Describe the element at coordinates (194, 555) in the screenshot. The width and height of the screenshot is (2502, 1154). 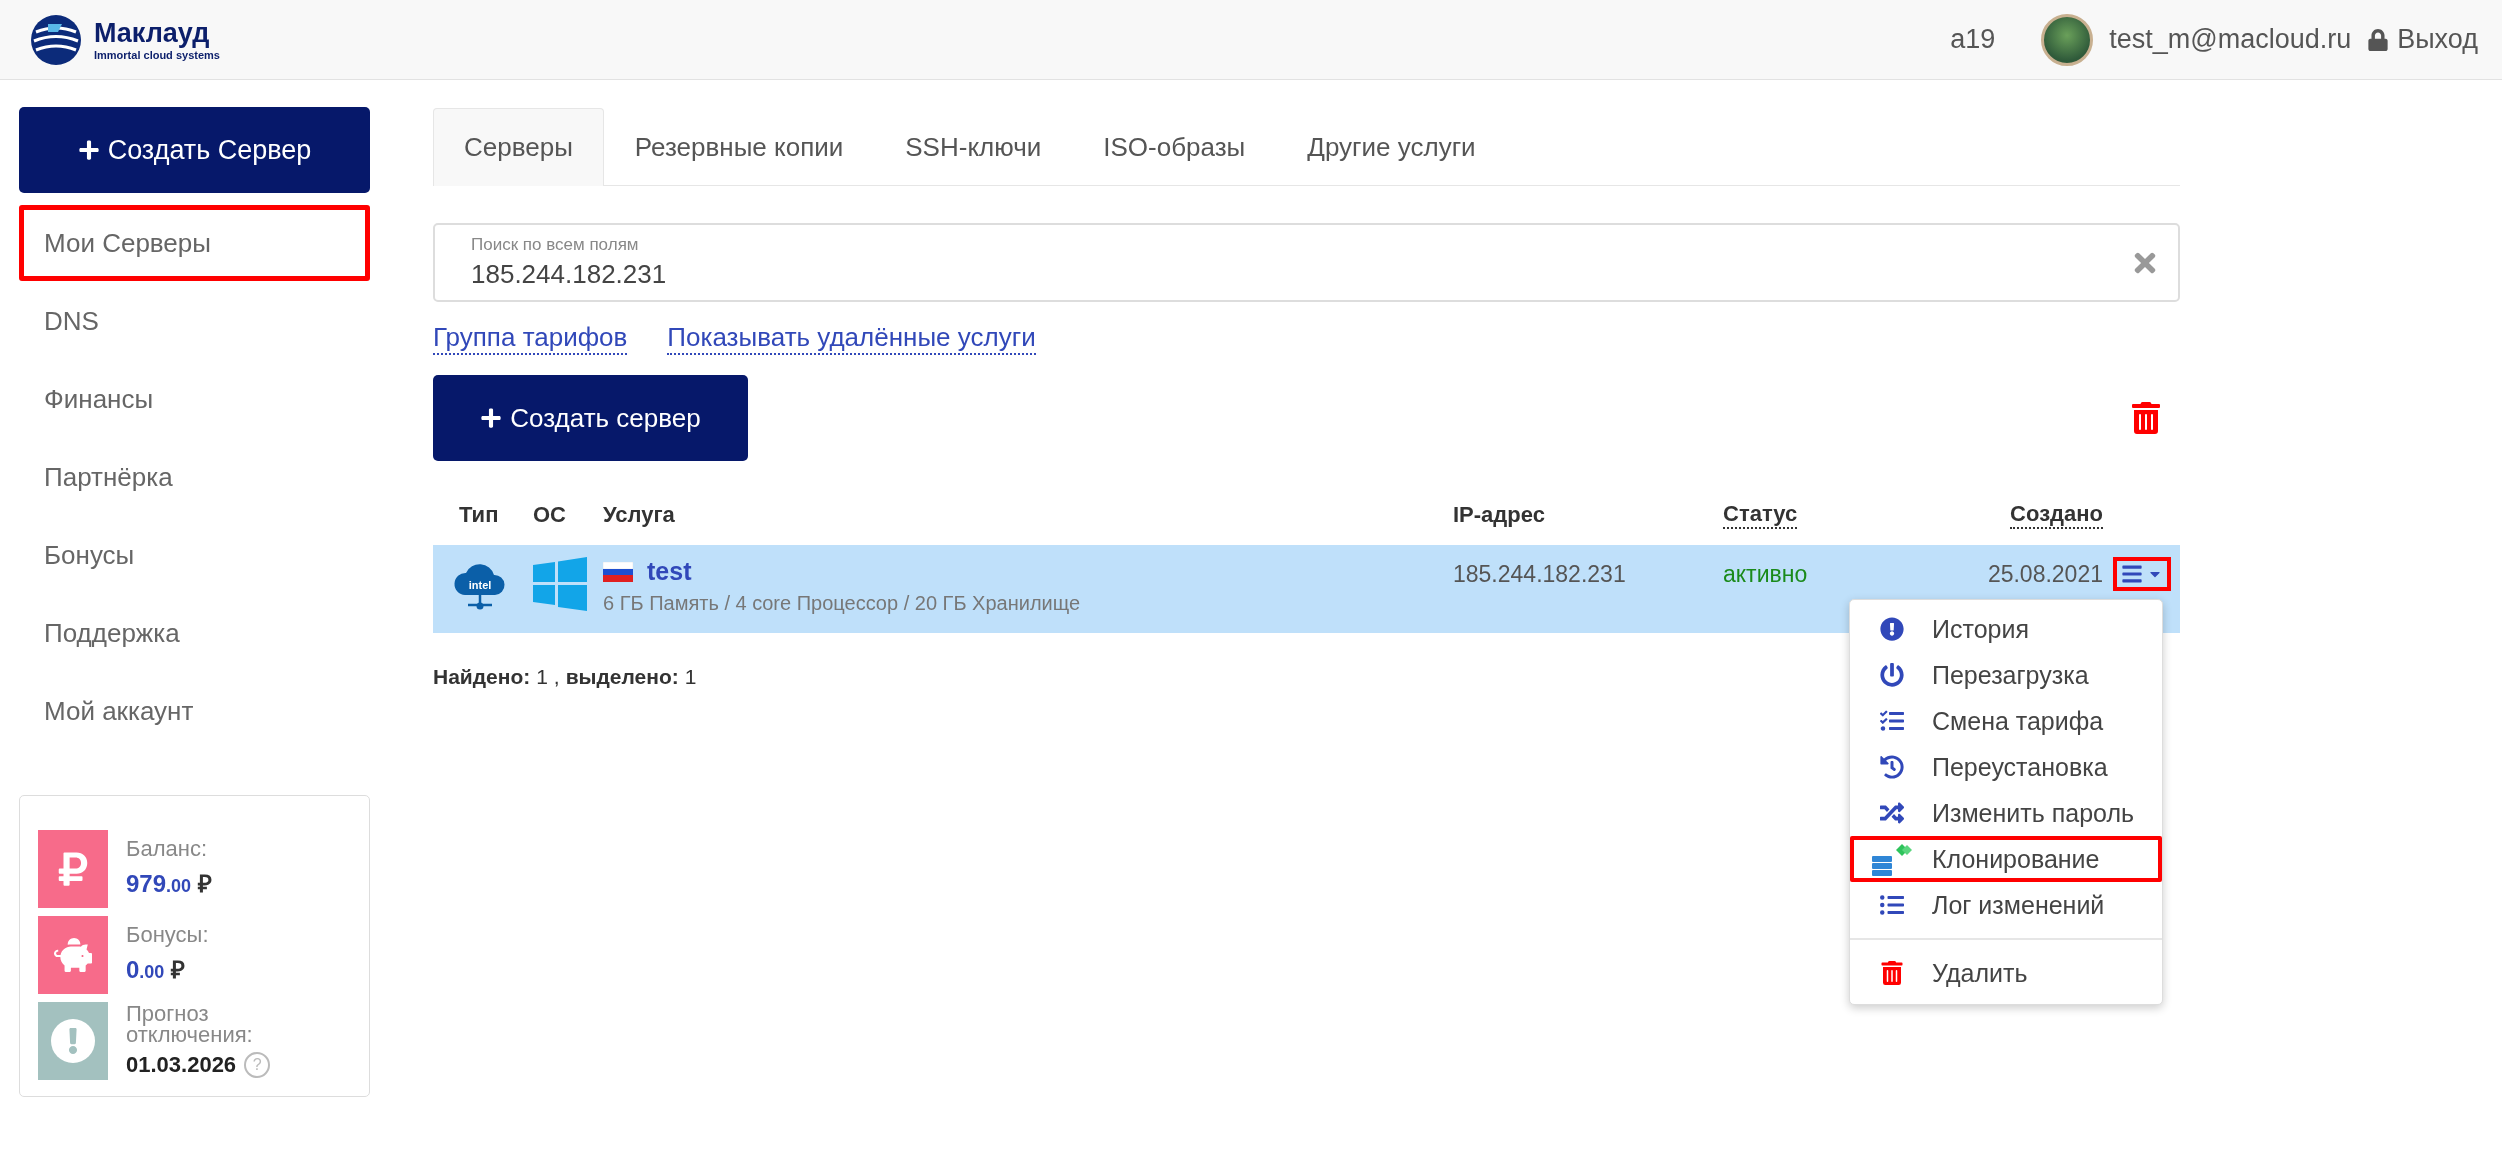
I see `sidebar-item: Бонусы` at that location.